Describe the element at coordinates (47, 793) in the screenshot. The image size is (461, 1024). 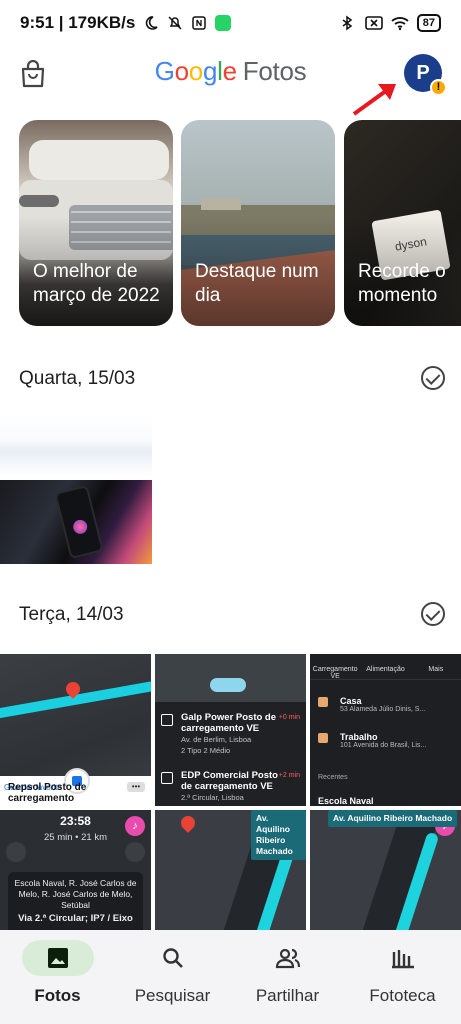
I see `place-title: Repsol Posto de carregamento` at that location.